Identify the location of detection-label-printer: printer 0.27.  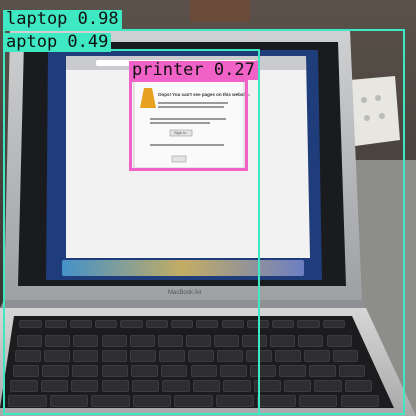
(193, 70).